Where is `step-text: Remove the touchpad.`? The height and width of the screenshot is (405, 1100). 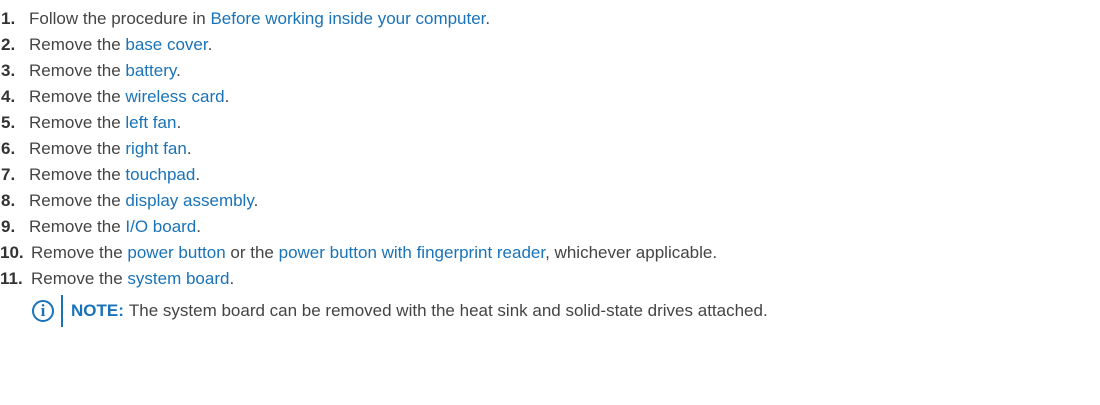
step-text: Remove the touchpad. is located at coordinates (114, 175).